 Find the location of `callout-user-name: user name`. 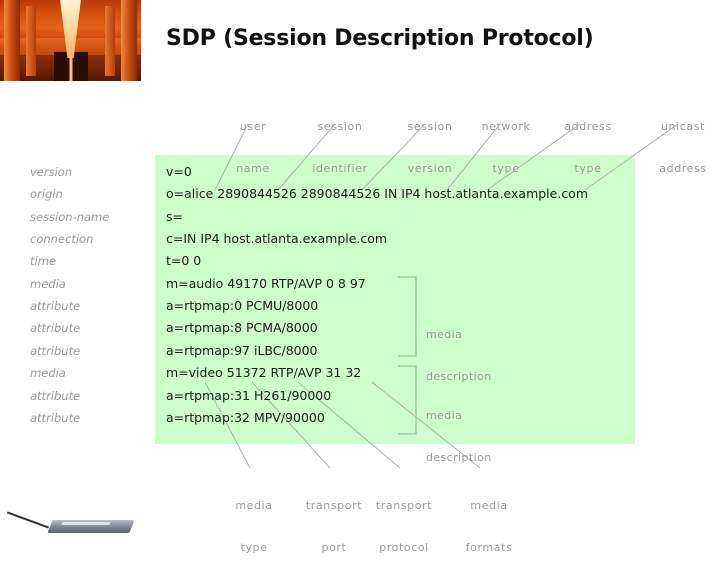

callout-user-name: user name is located at coordinates (253, 141).